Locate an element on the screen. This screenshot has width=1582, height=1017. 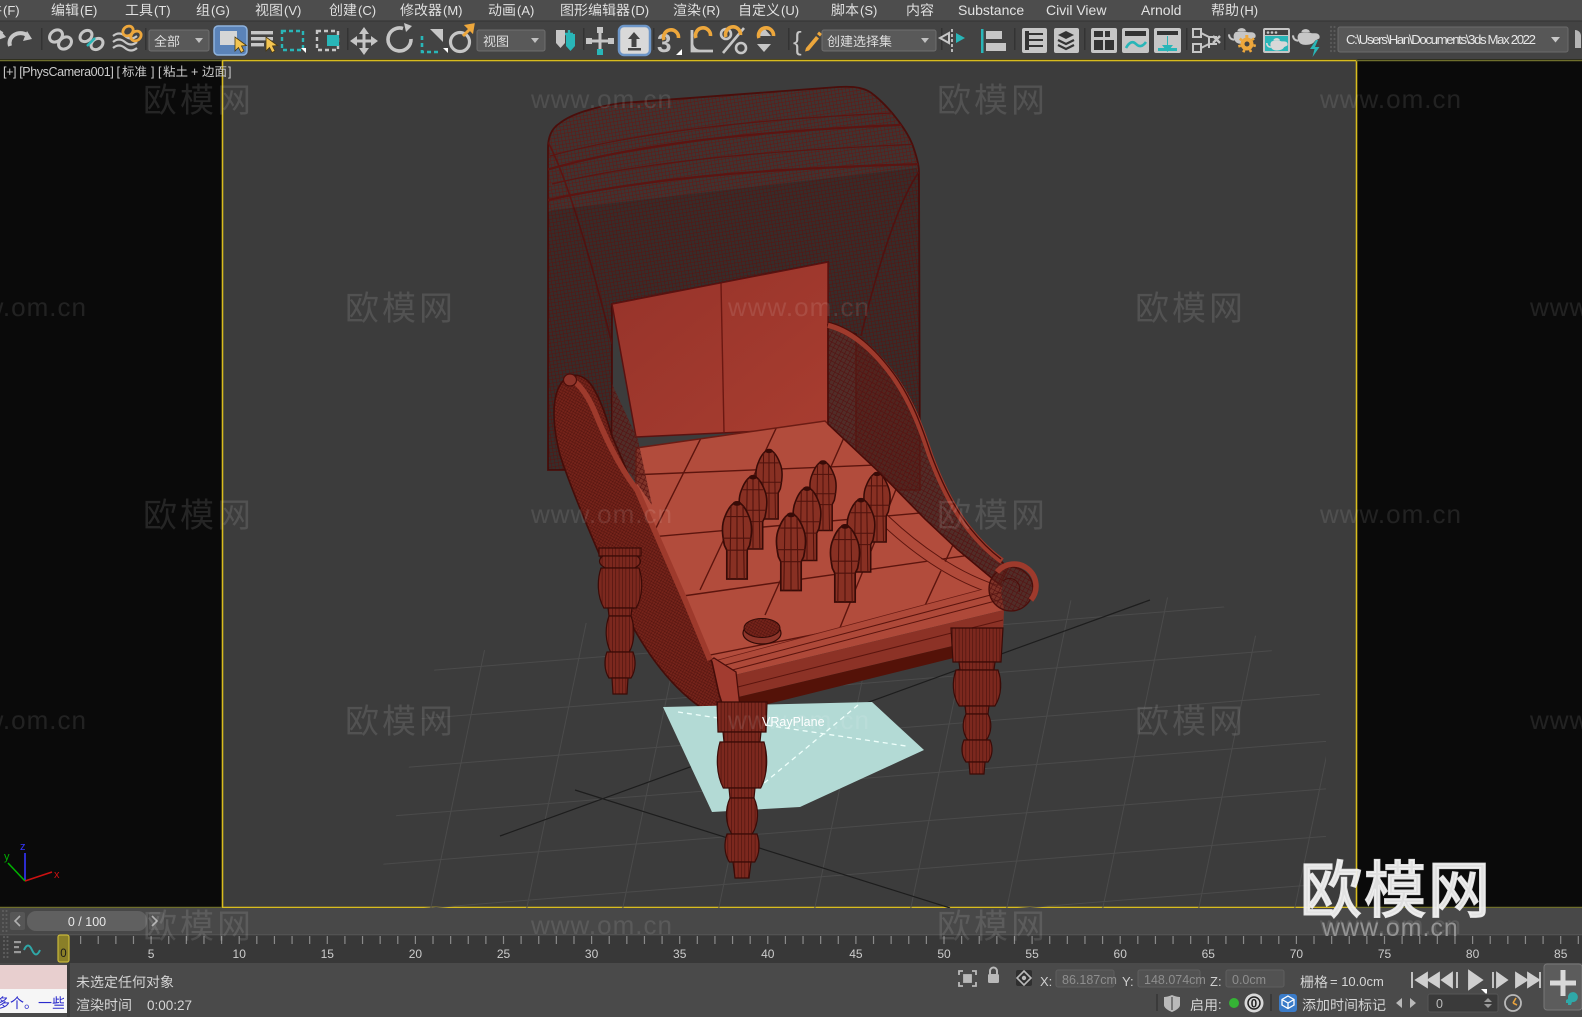
svg-text: (V) is located at coordinates (292, 10).